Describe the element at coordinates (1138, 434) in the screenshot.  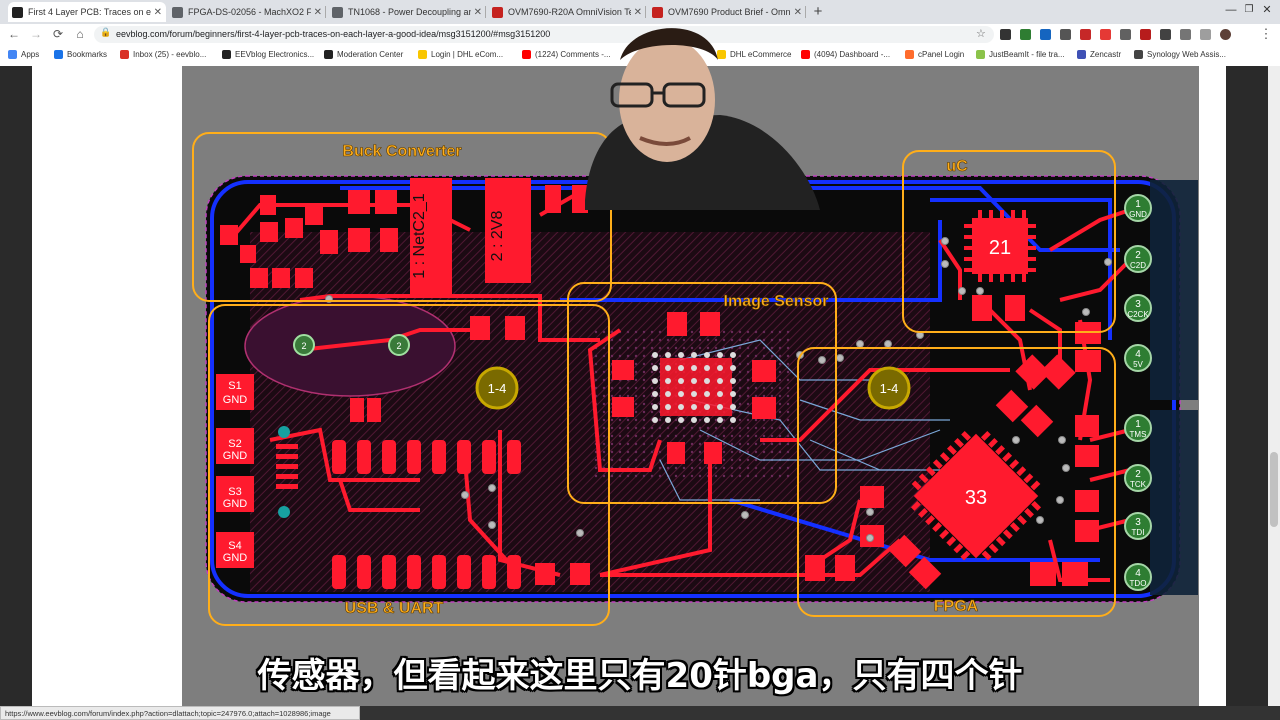
I see `pad-net: TMS` at that location.